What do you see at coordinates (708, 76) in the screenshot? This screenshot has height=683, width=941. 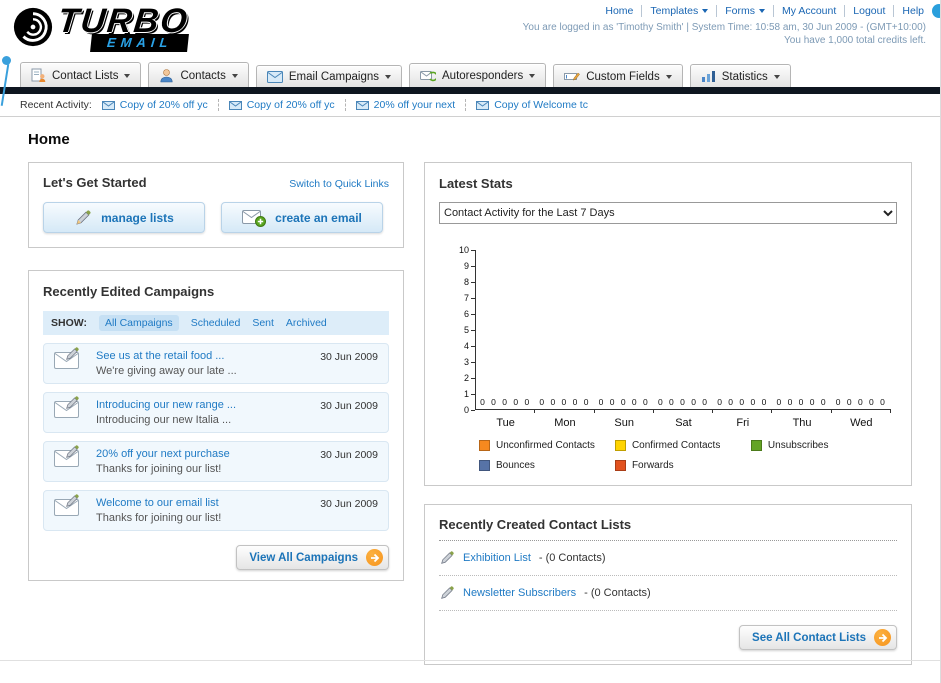 I see `statistics-icon` at bounding box center [708, 76].